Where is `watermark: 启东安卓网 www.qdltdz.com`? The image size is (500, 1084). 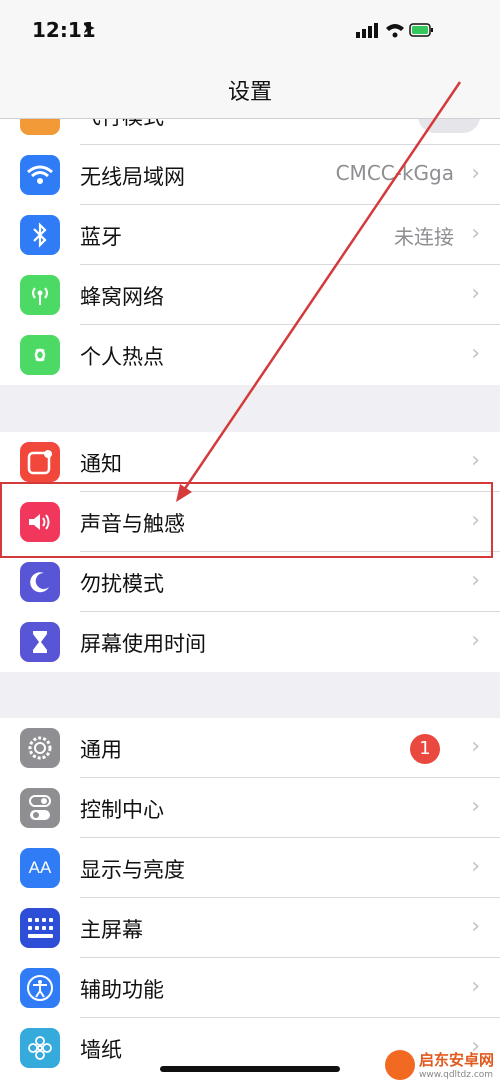 watermark: 启东安卓网 www.qdltdz.com is located at coordinates (439, 1064).